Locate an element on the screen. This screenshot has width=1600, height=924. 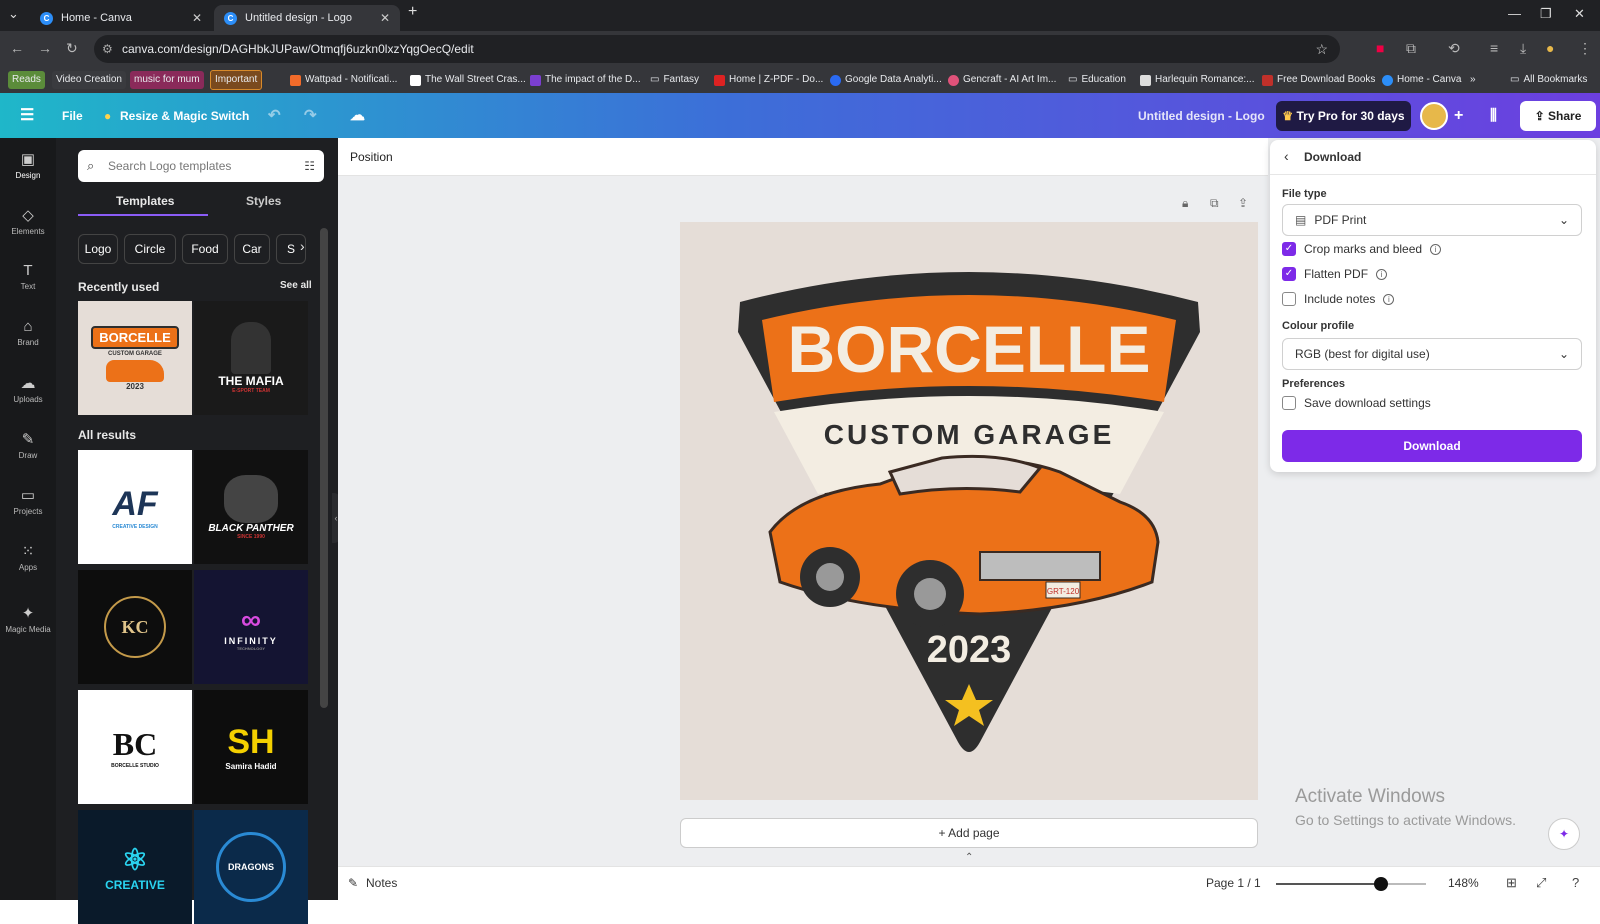
tab-templates: Templates is located at coordinates (145, 201).